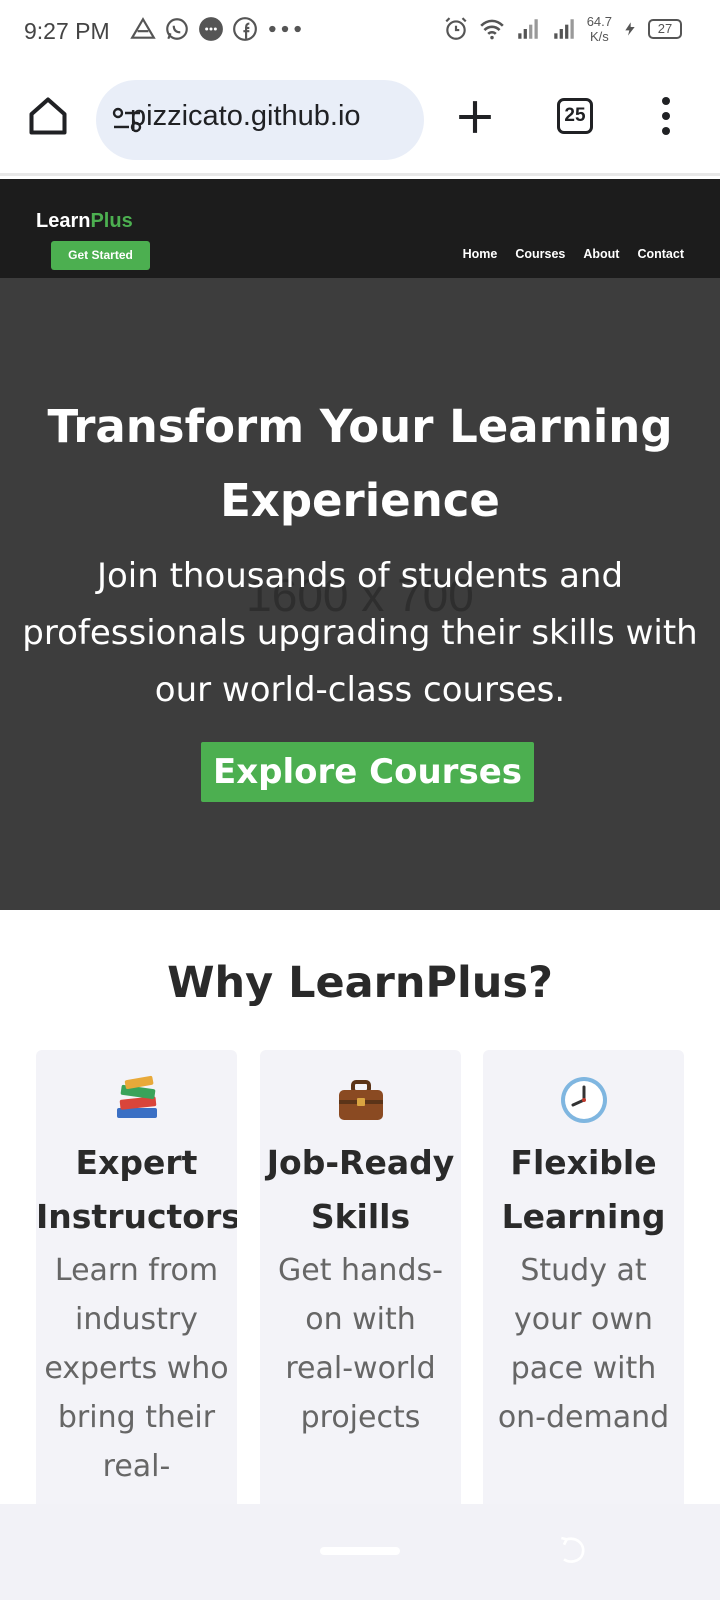 This screenshot has height=1600, width=720. What do you see at coordinates (245, 116) in the screenshot?
I see `url-text: pizzicato.github.io` at bounding box center [245, 116].